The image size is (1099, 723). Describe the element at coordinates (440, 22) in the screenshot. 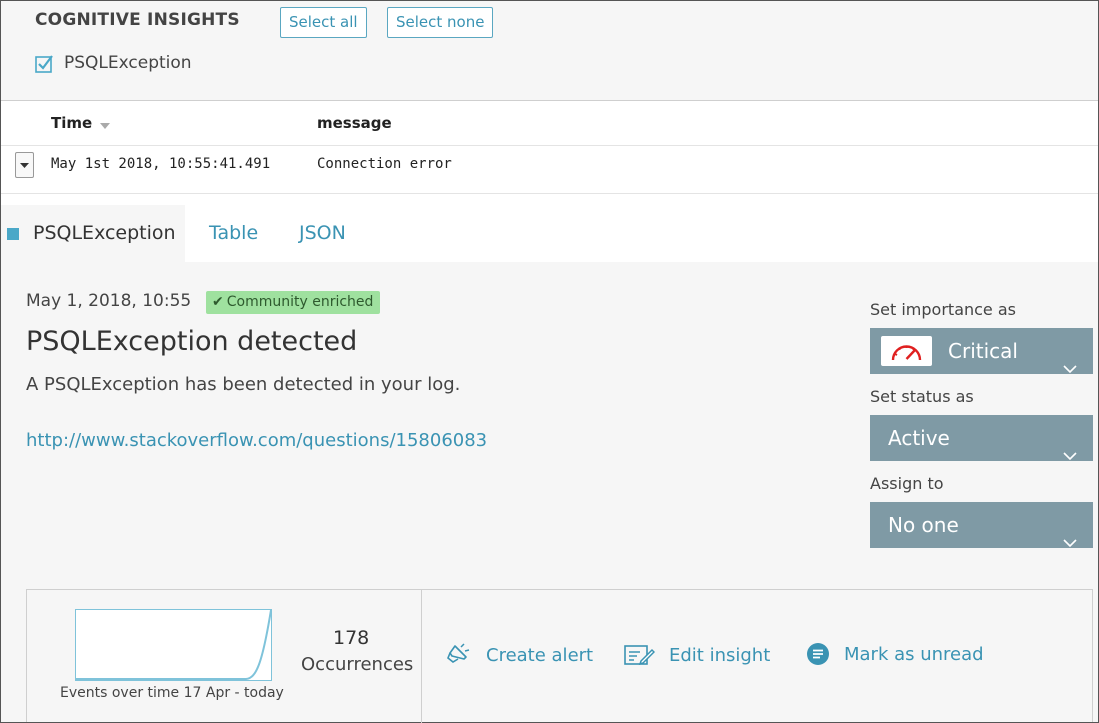

I see `select-none-button: Select none` at that location.